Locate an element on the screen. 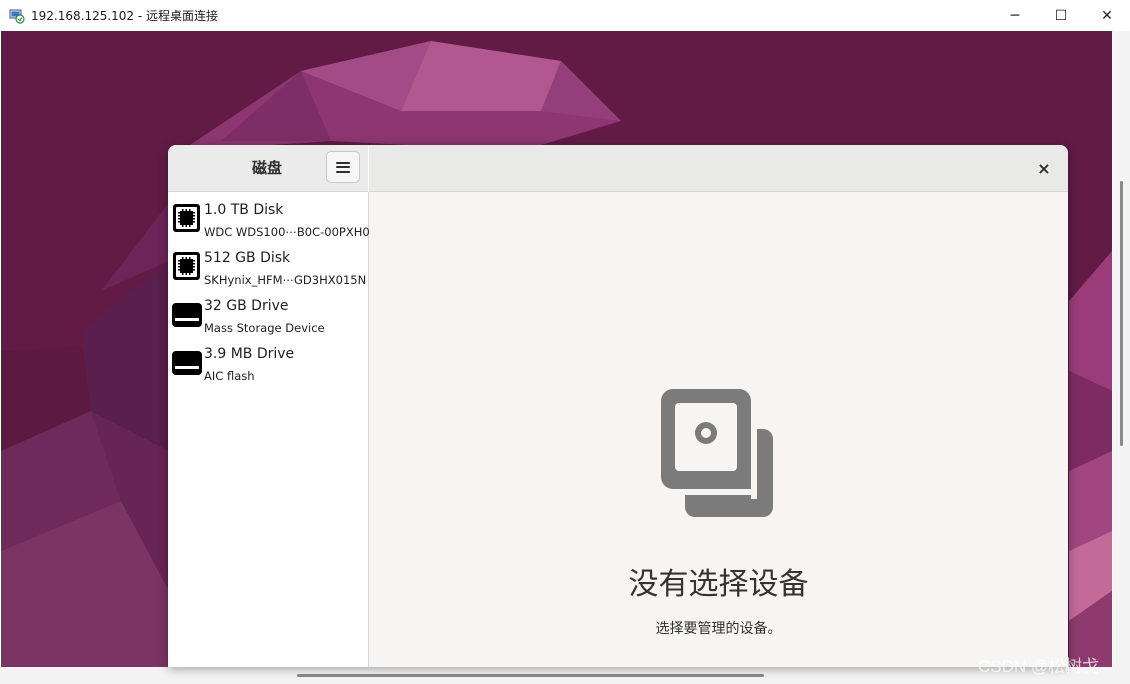 This screenshot has height=684, width=1130. horizontal-scrollbar is located at coordinates (565, 675).